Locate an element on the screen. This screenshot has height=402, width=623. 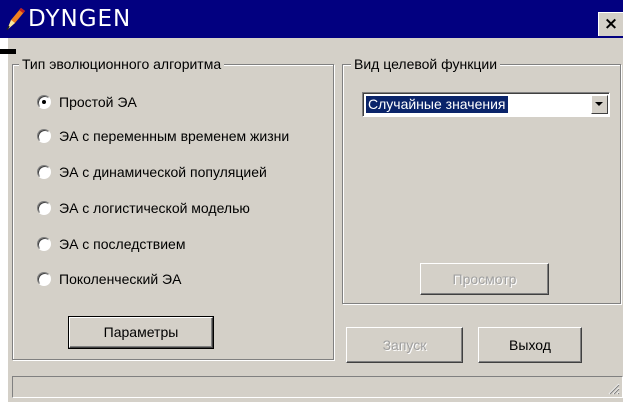
radio-dynamic-population-ea: ЭА с динамической популяцией is located at coordinates (152, 172).